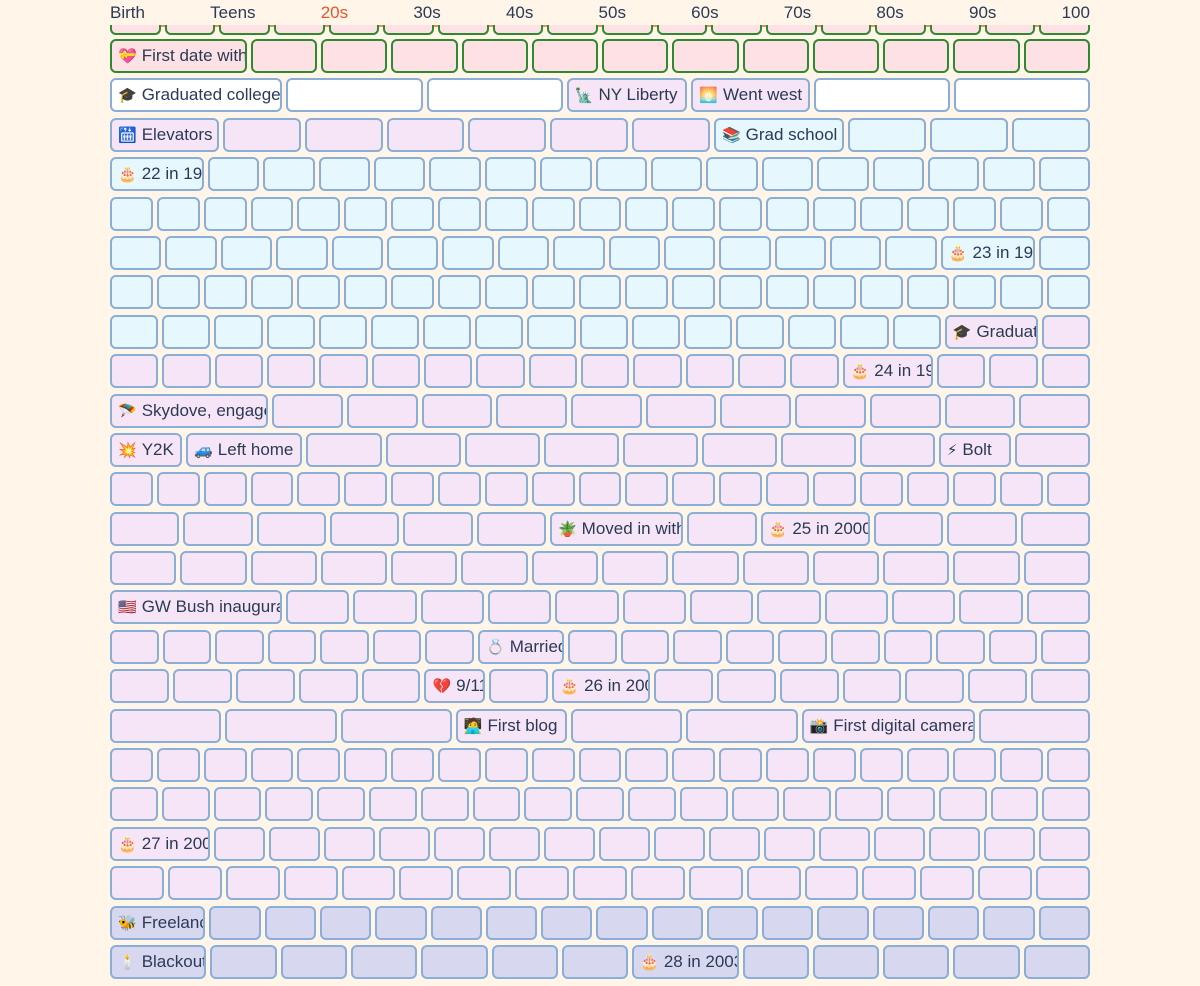 The width and height of the screenshot is (1200, 986). Describe the element at coordinates (127, 13) in the screenshot. I see `axis-label-birth: Birth` at that location.